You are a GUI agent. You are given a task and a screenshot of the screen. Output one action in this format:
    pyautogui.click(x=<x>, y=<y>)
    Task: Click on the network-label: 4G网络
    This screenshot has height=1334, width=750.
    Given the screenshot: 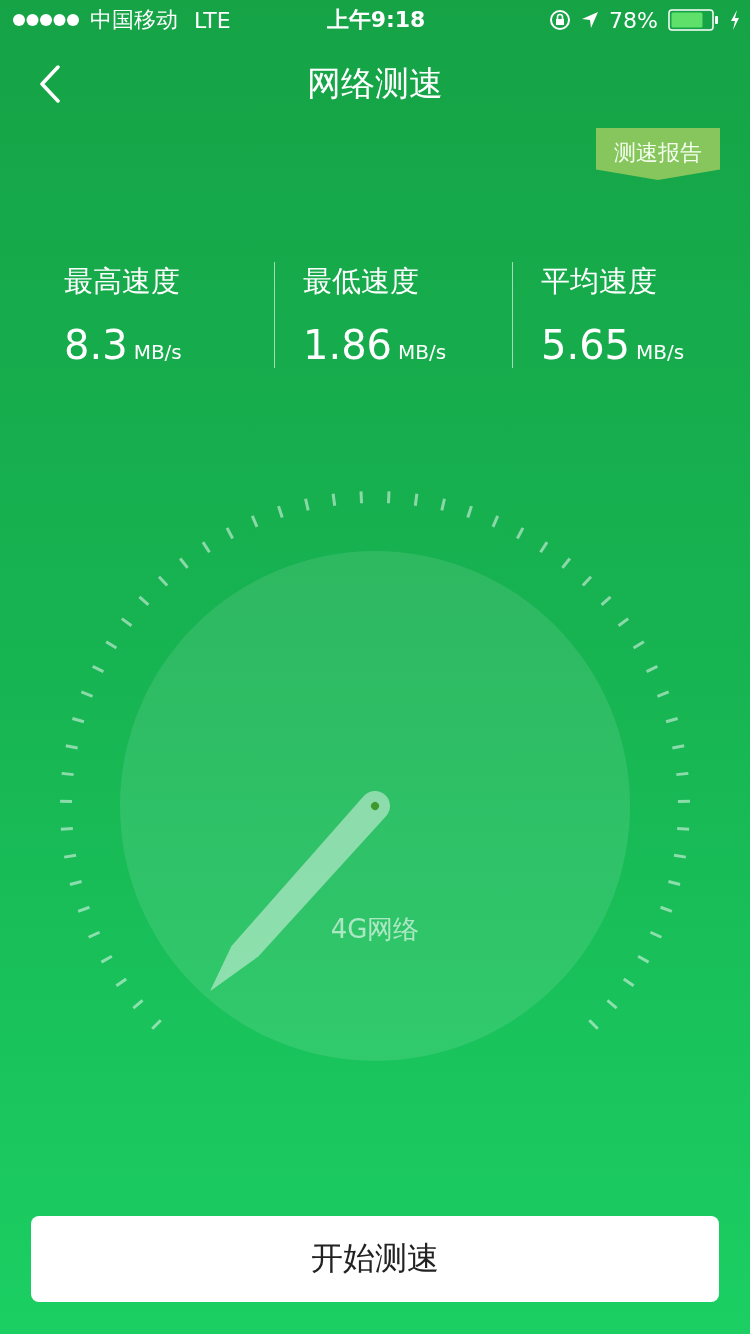 What is the action you would take?
    pyautogui.click(x=375, y=929)
    